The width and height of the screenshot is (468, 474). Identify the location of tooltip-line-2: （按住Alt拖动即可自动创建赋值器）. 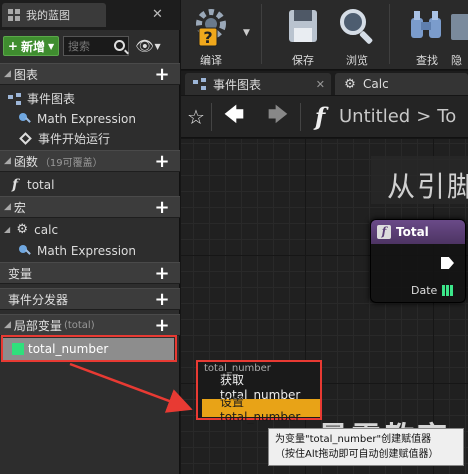
(357, 454).